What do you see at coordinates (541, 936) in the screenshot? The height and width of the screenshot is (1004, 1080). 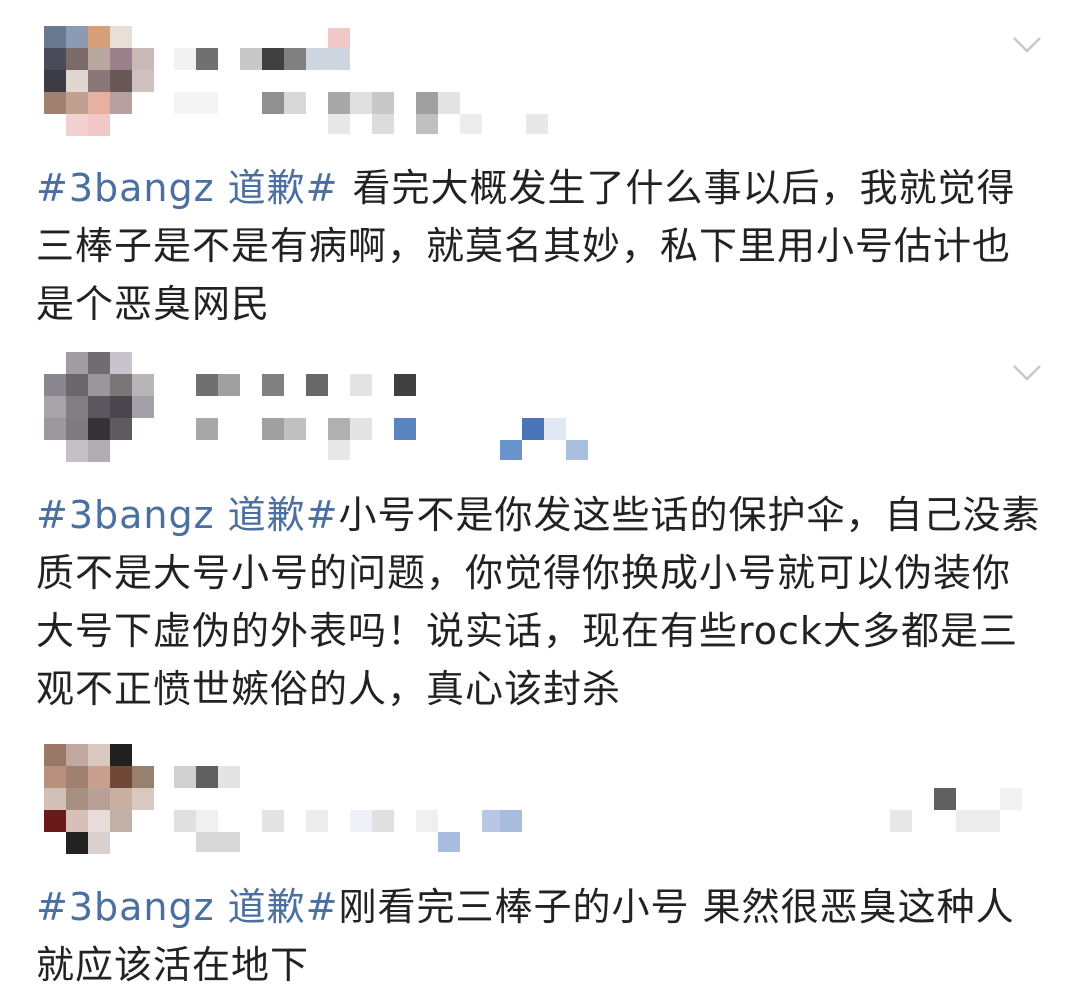 I see `comment-text: #3bangz 道歉#刚看完三棒子的小号 果然很恶臭这种人就应该活在地下` at bounding box center [541, 936].